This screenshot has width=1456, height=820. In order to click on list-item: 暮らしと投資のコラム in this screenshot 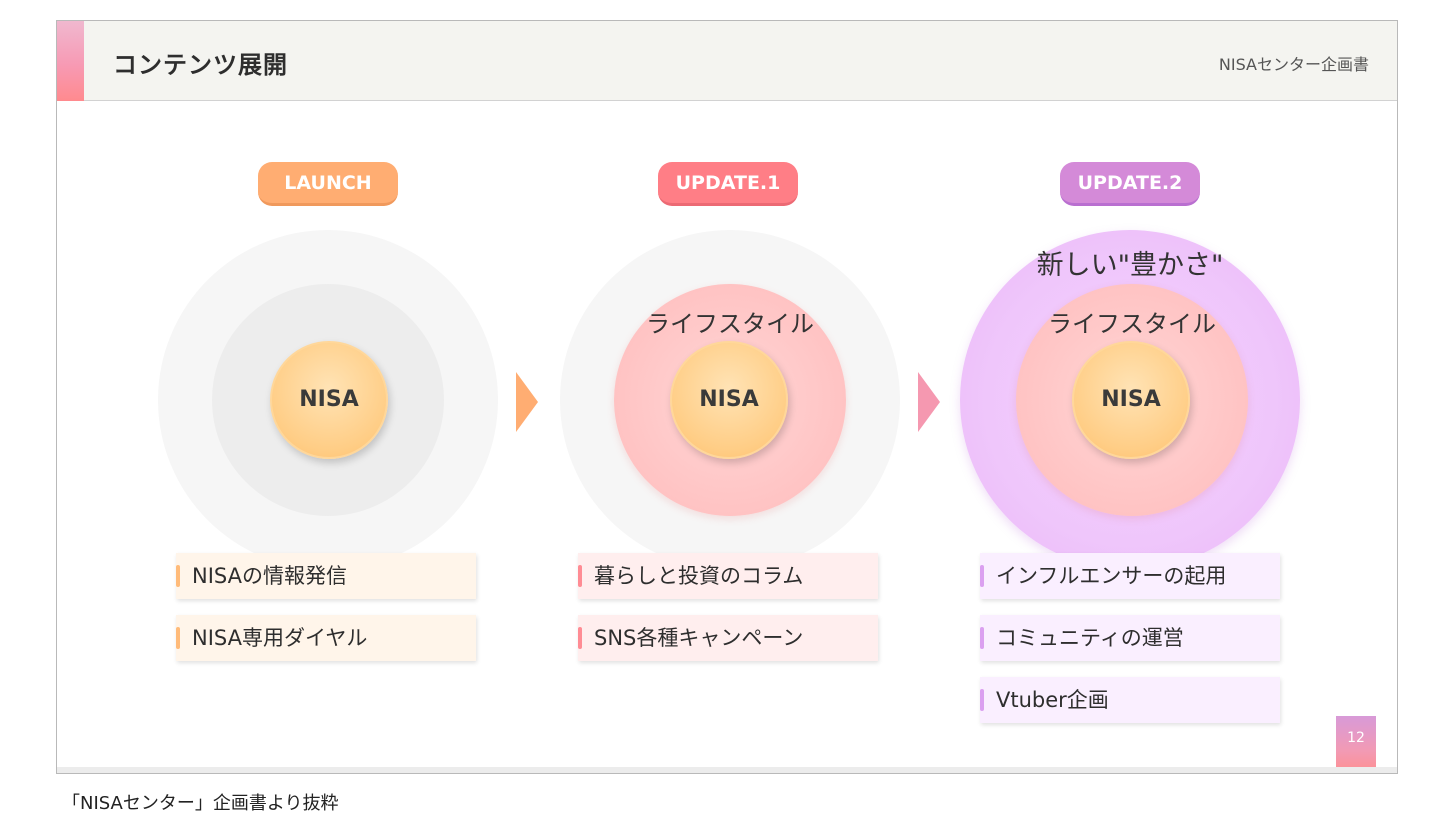, I will do `click(728, 576)`.